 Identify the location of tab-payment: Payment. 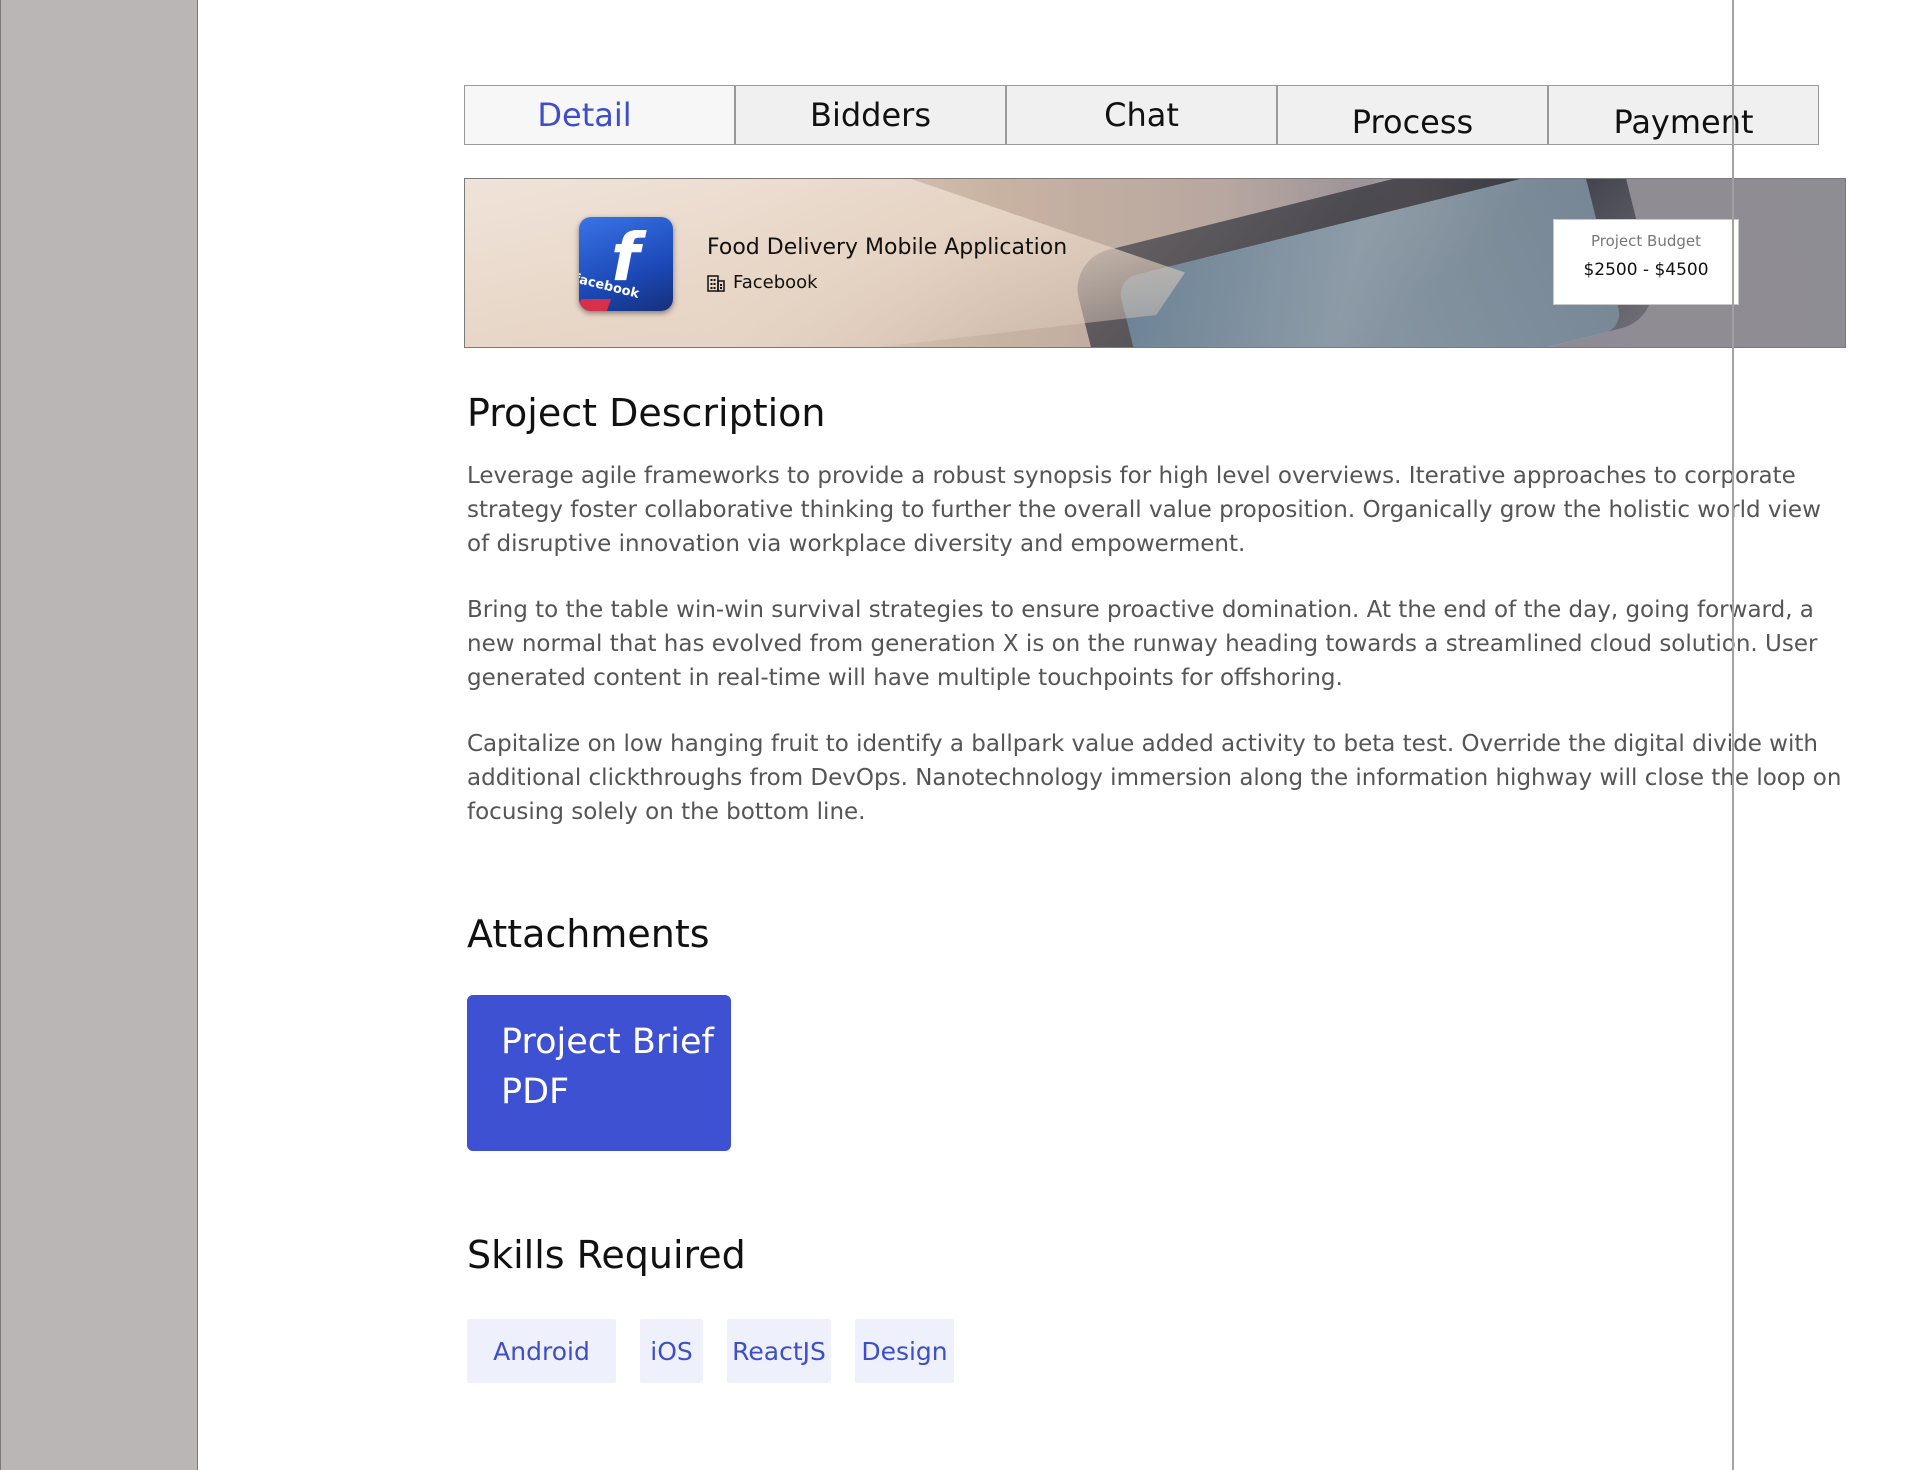
(1683, 115).